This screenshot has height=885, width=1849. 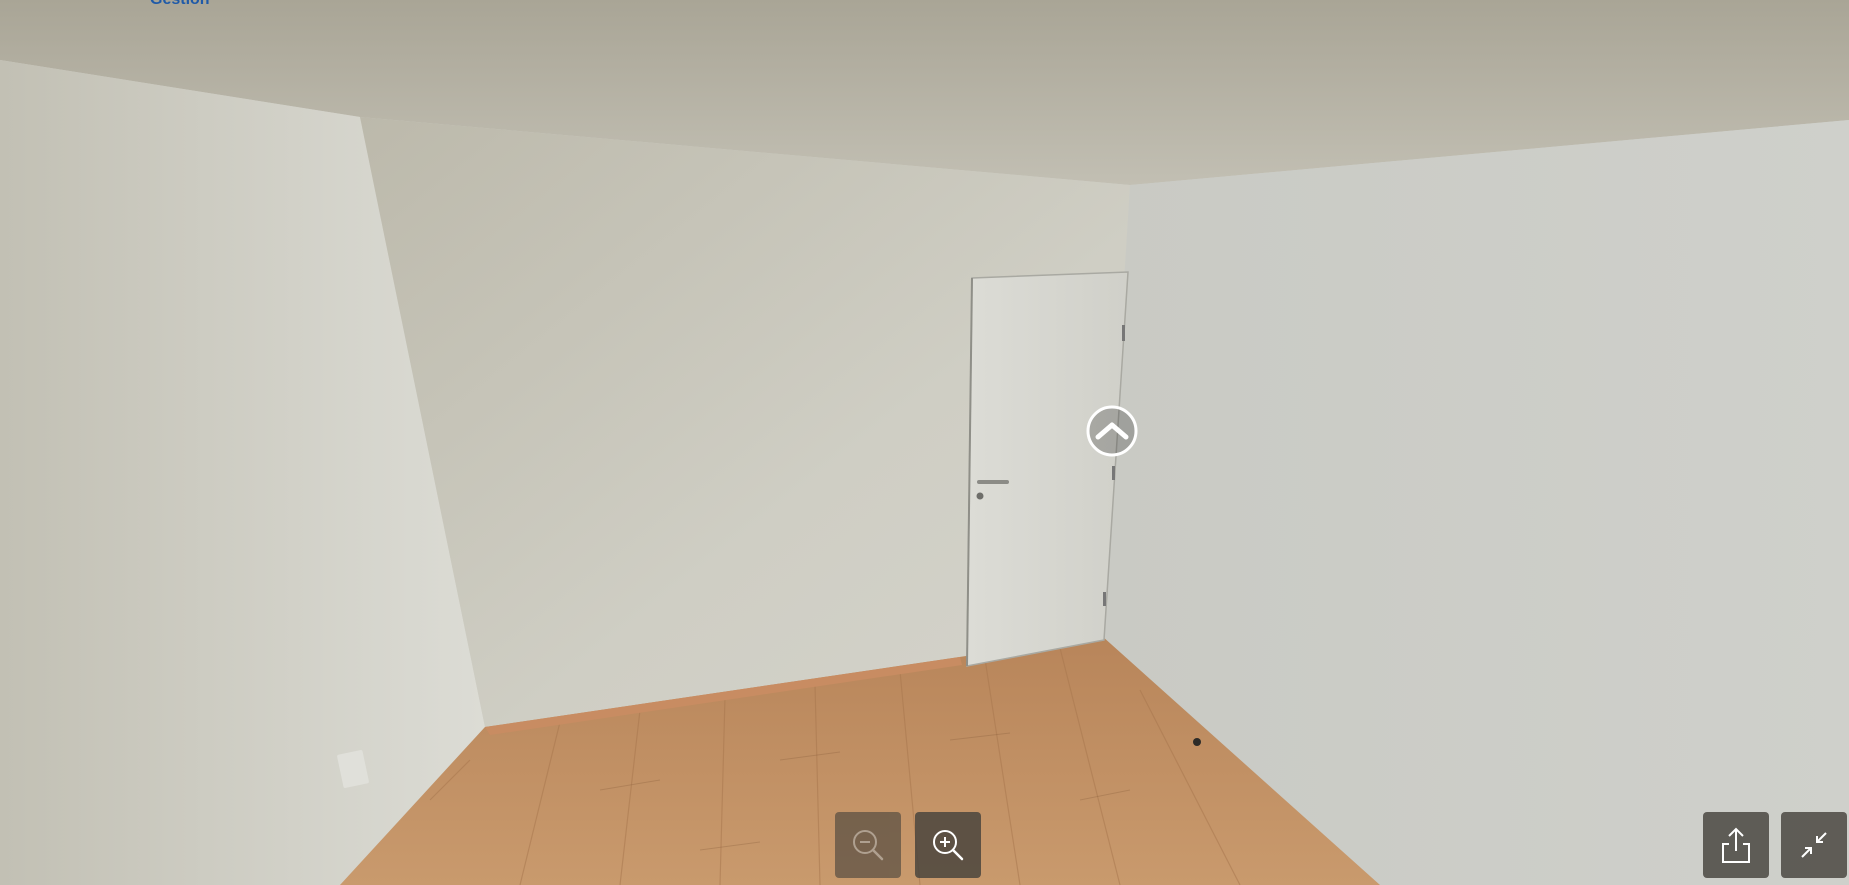 I want to click on navigation-hotspot, so click(x=1112, y=431).